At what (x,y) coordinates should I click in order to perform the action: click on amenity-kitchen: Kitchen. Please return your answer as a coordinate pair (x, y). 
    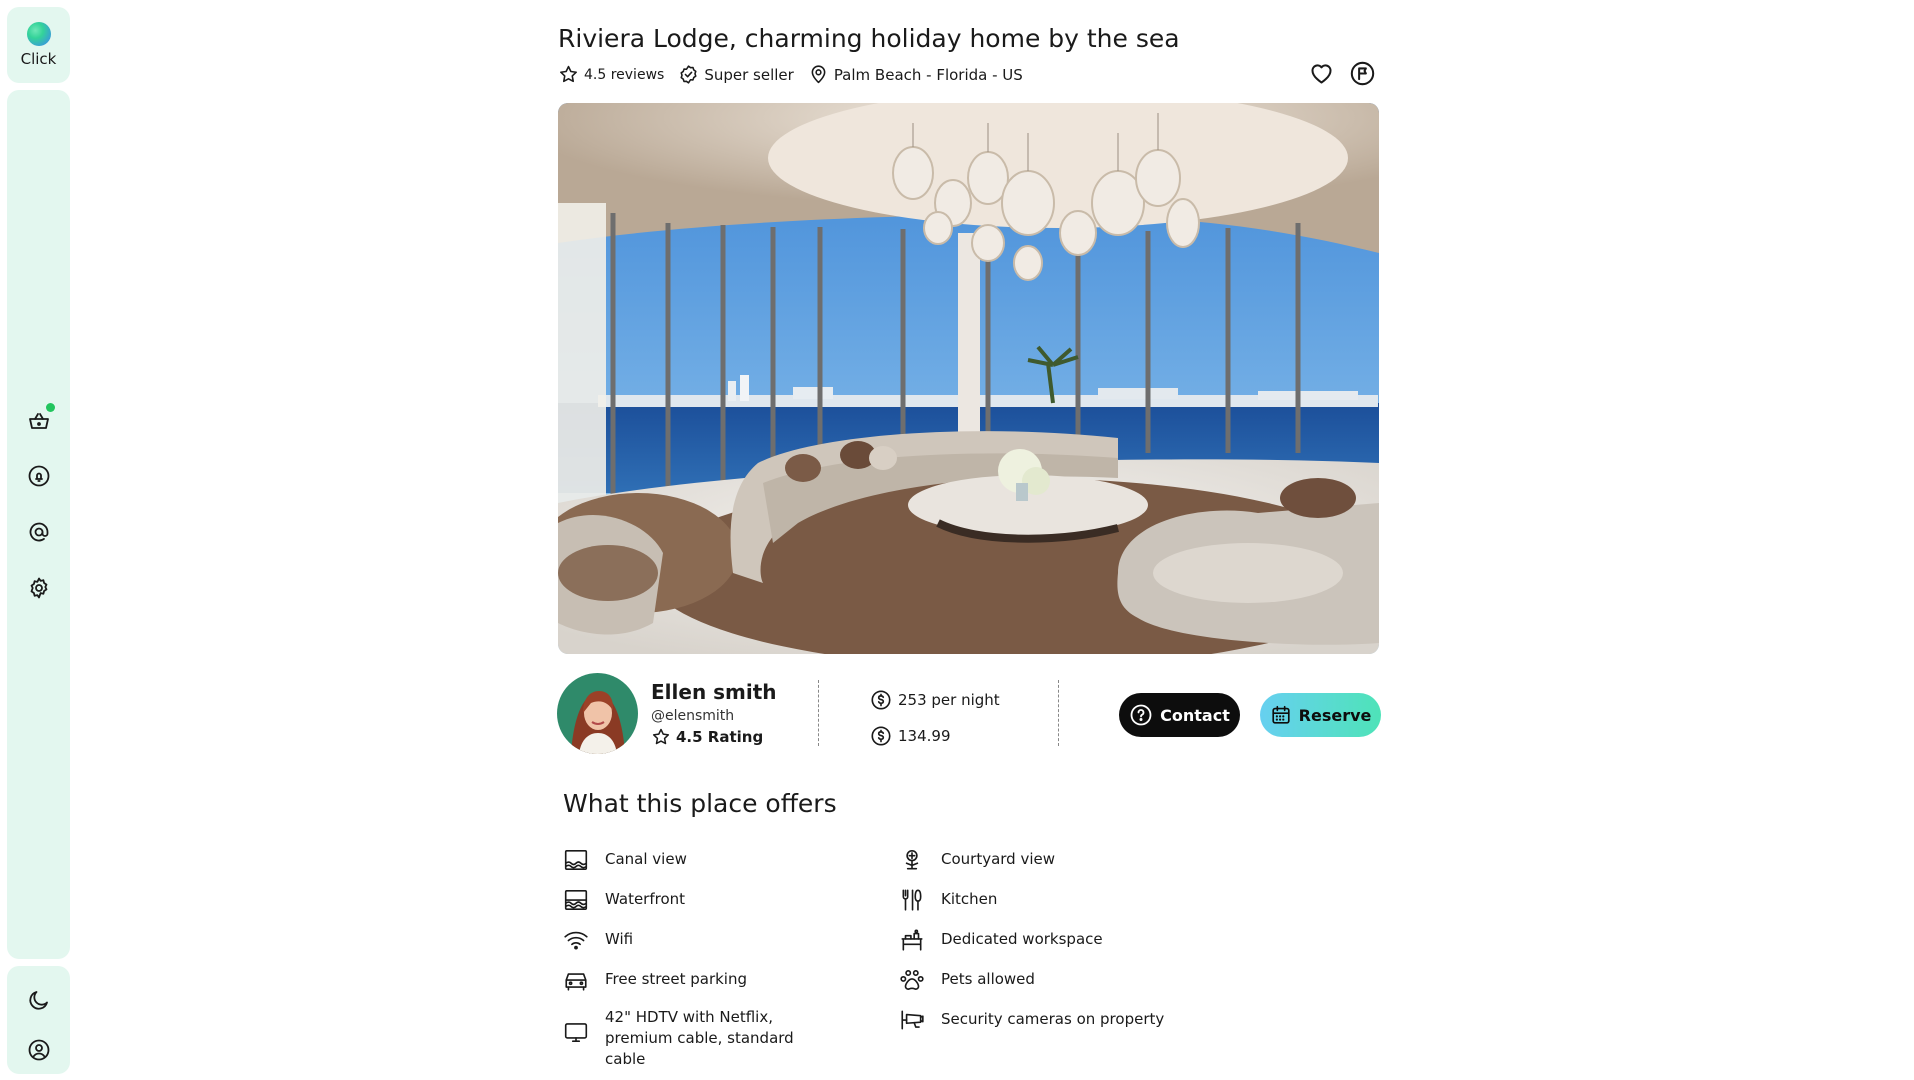
    Looking at the image, I should click on (948, 900).